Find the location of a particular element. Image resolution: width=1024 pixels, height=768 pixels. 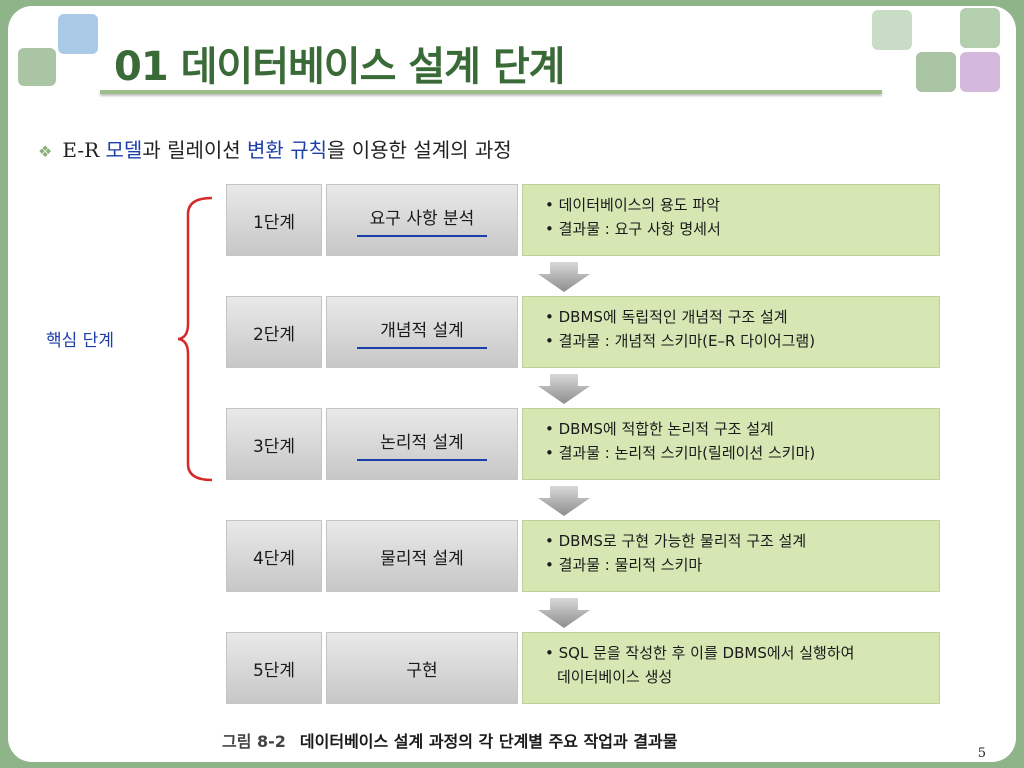

stage-number: 3단계 is located at coordinates (274, 444).